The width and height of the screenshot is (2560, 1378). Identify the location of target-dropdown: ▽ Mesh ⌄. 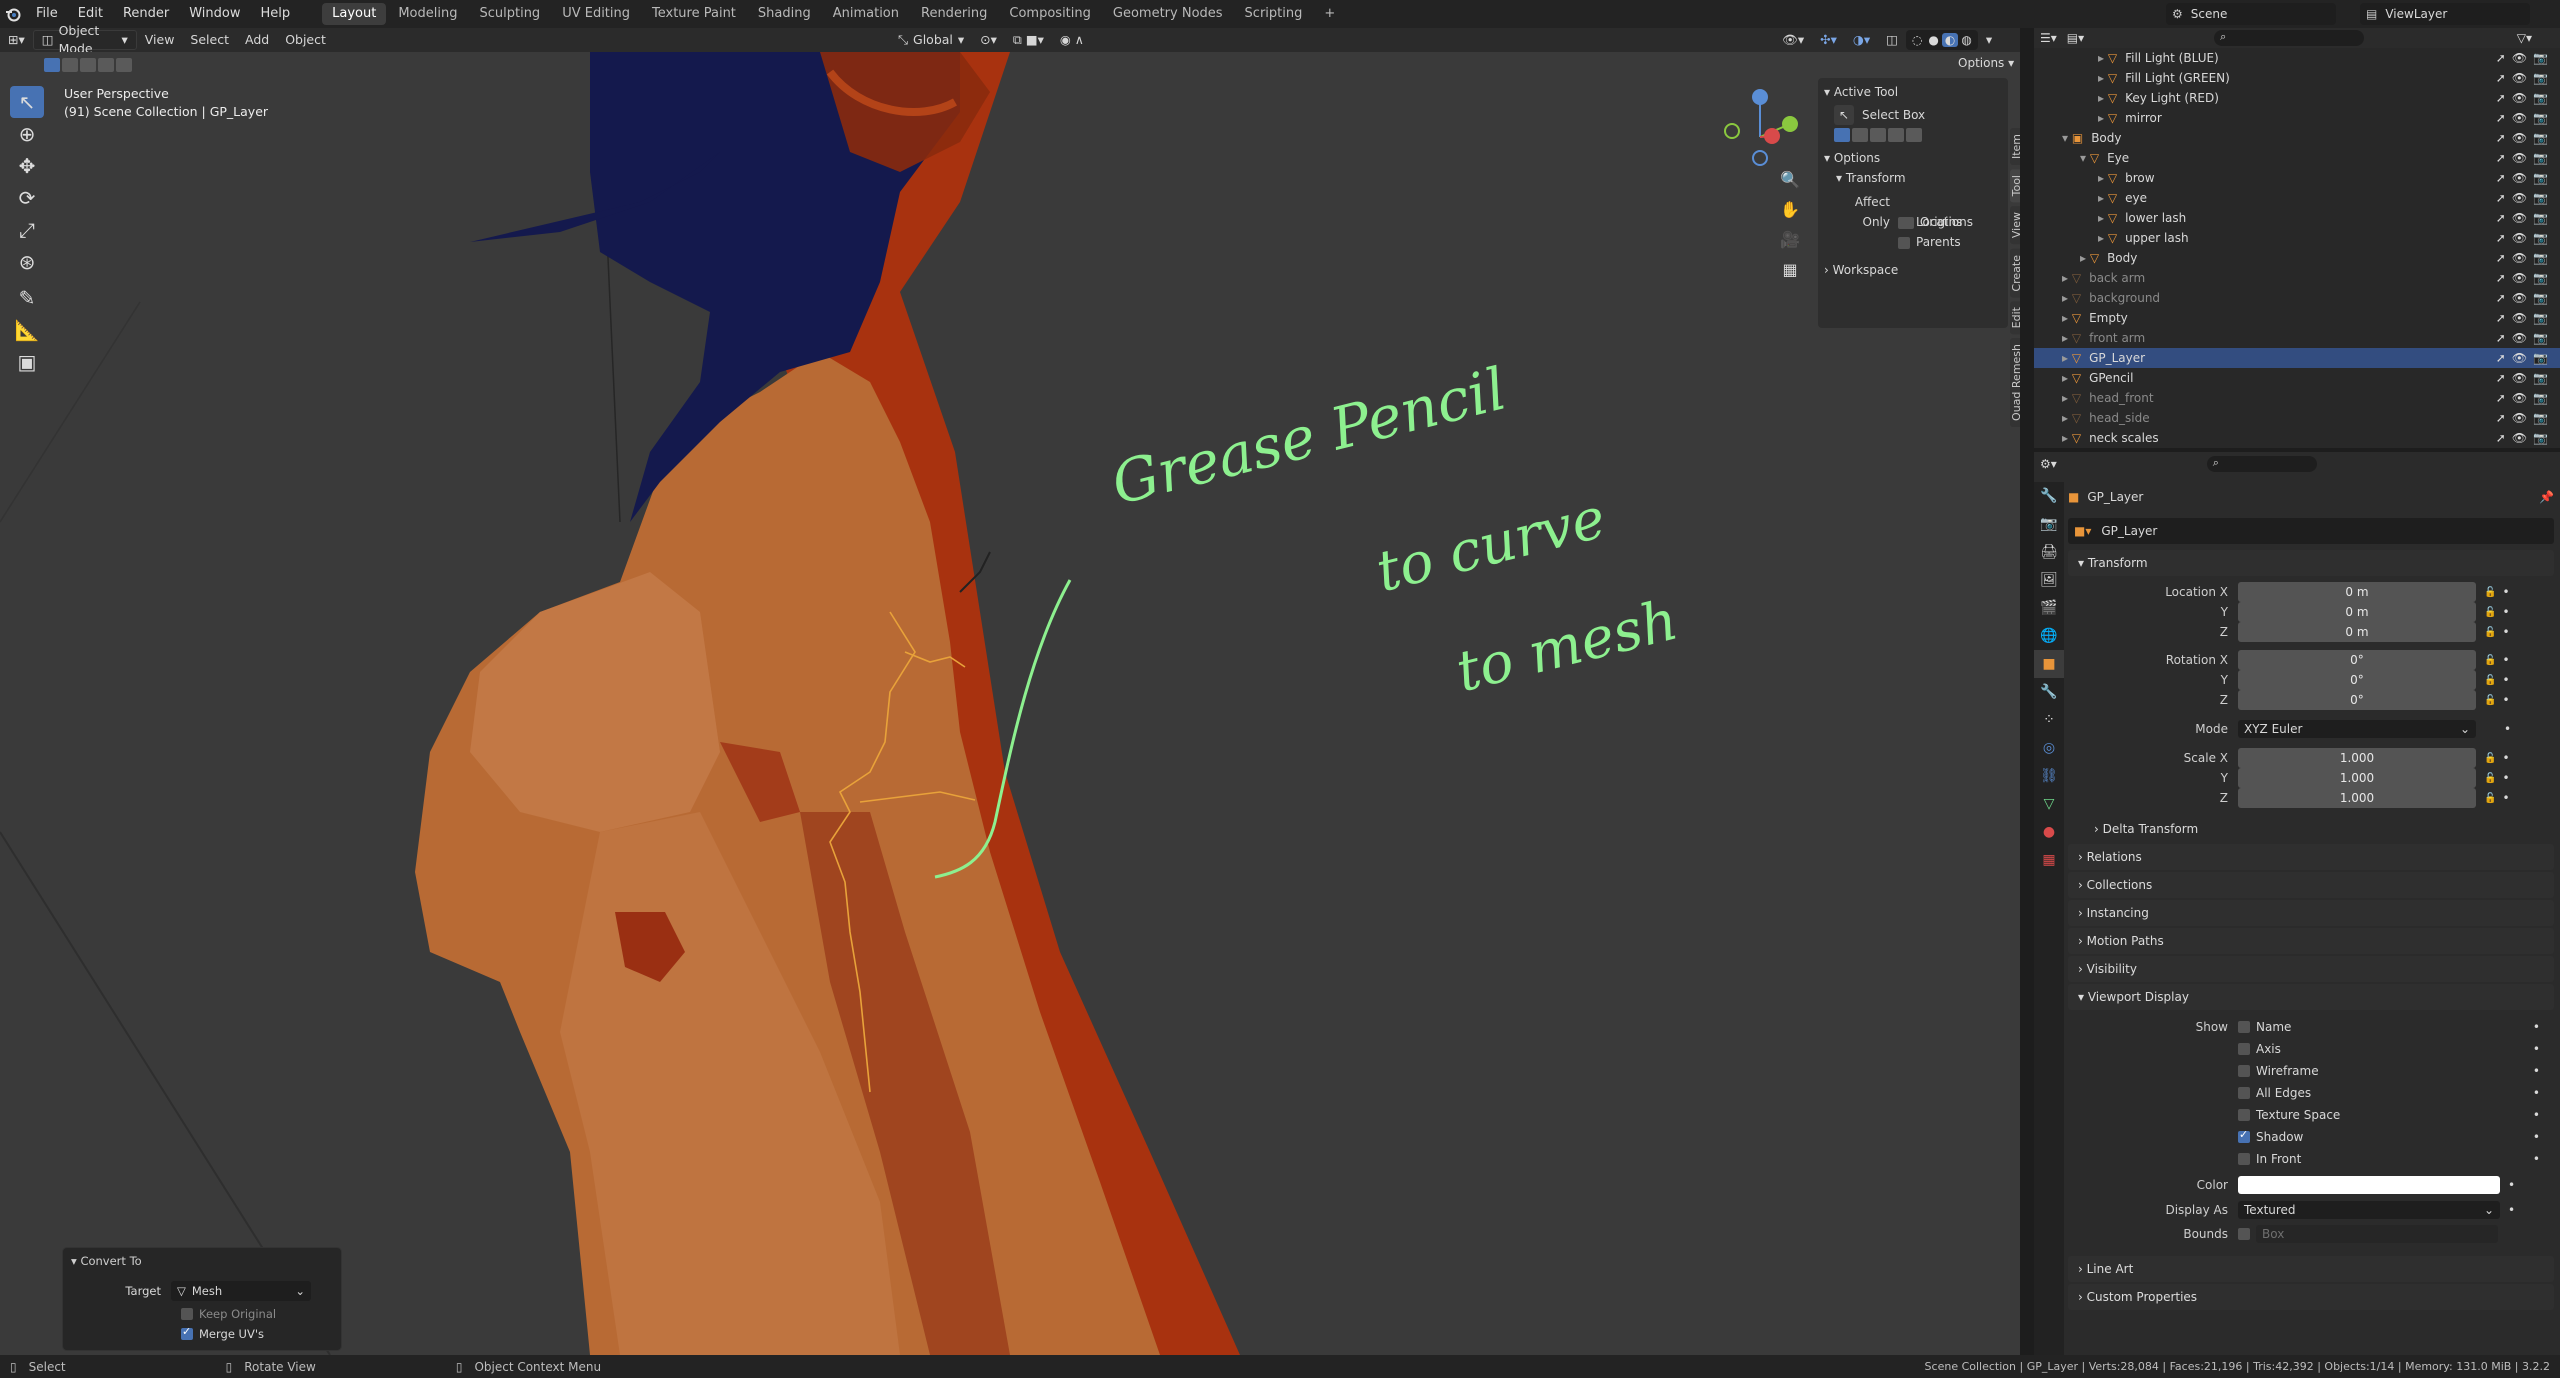
(241, 1291).